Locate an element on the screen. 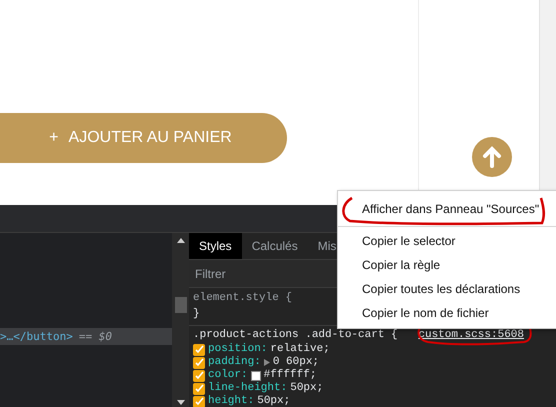 This screenshot has width=556, height=407. menu-item: Copier le nom de fichier is located at coordinates (447, 313).